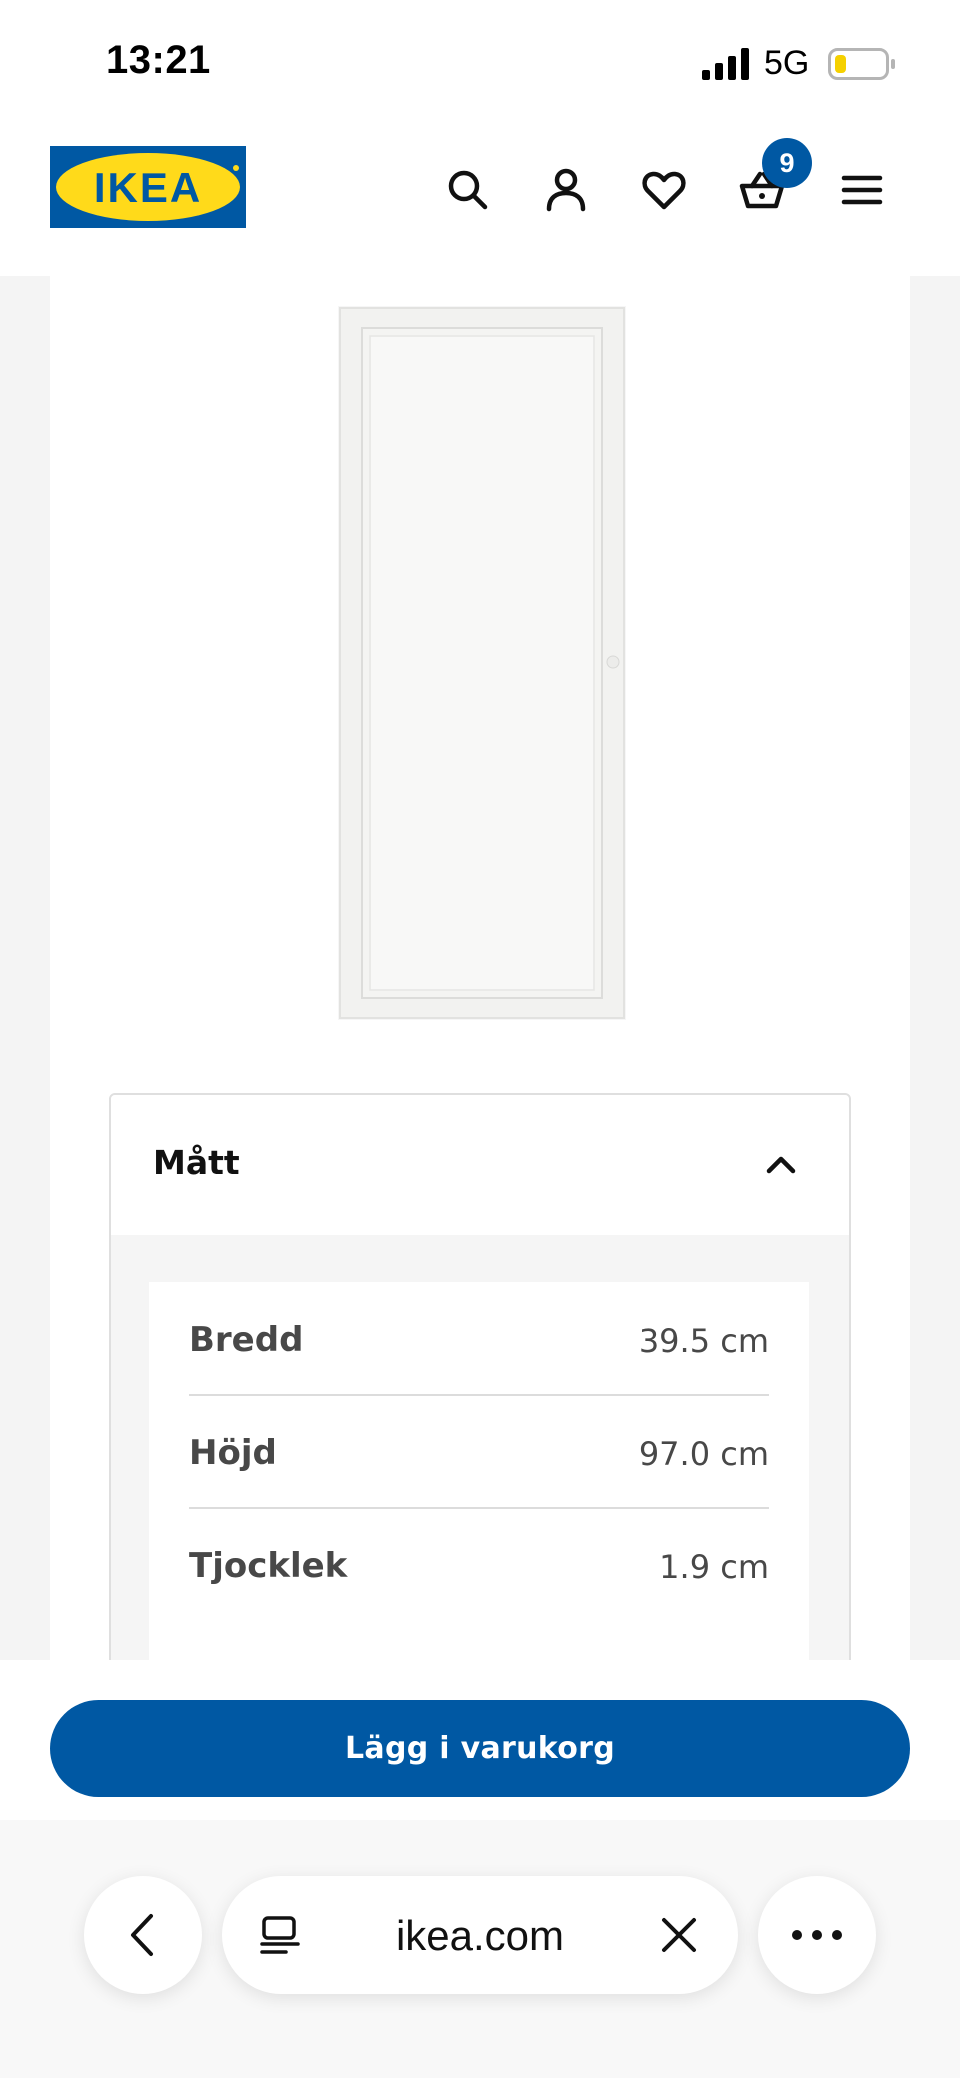 This screenshot has height=2078, width=960. I want to click on dimension-label: Höjd, so click(233, 1453).